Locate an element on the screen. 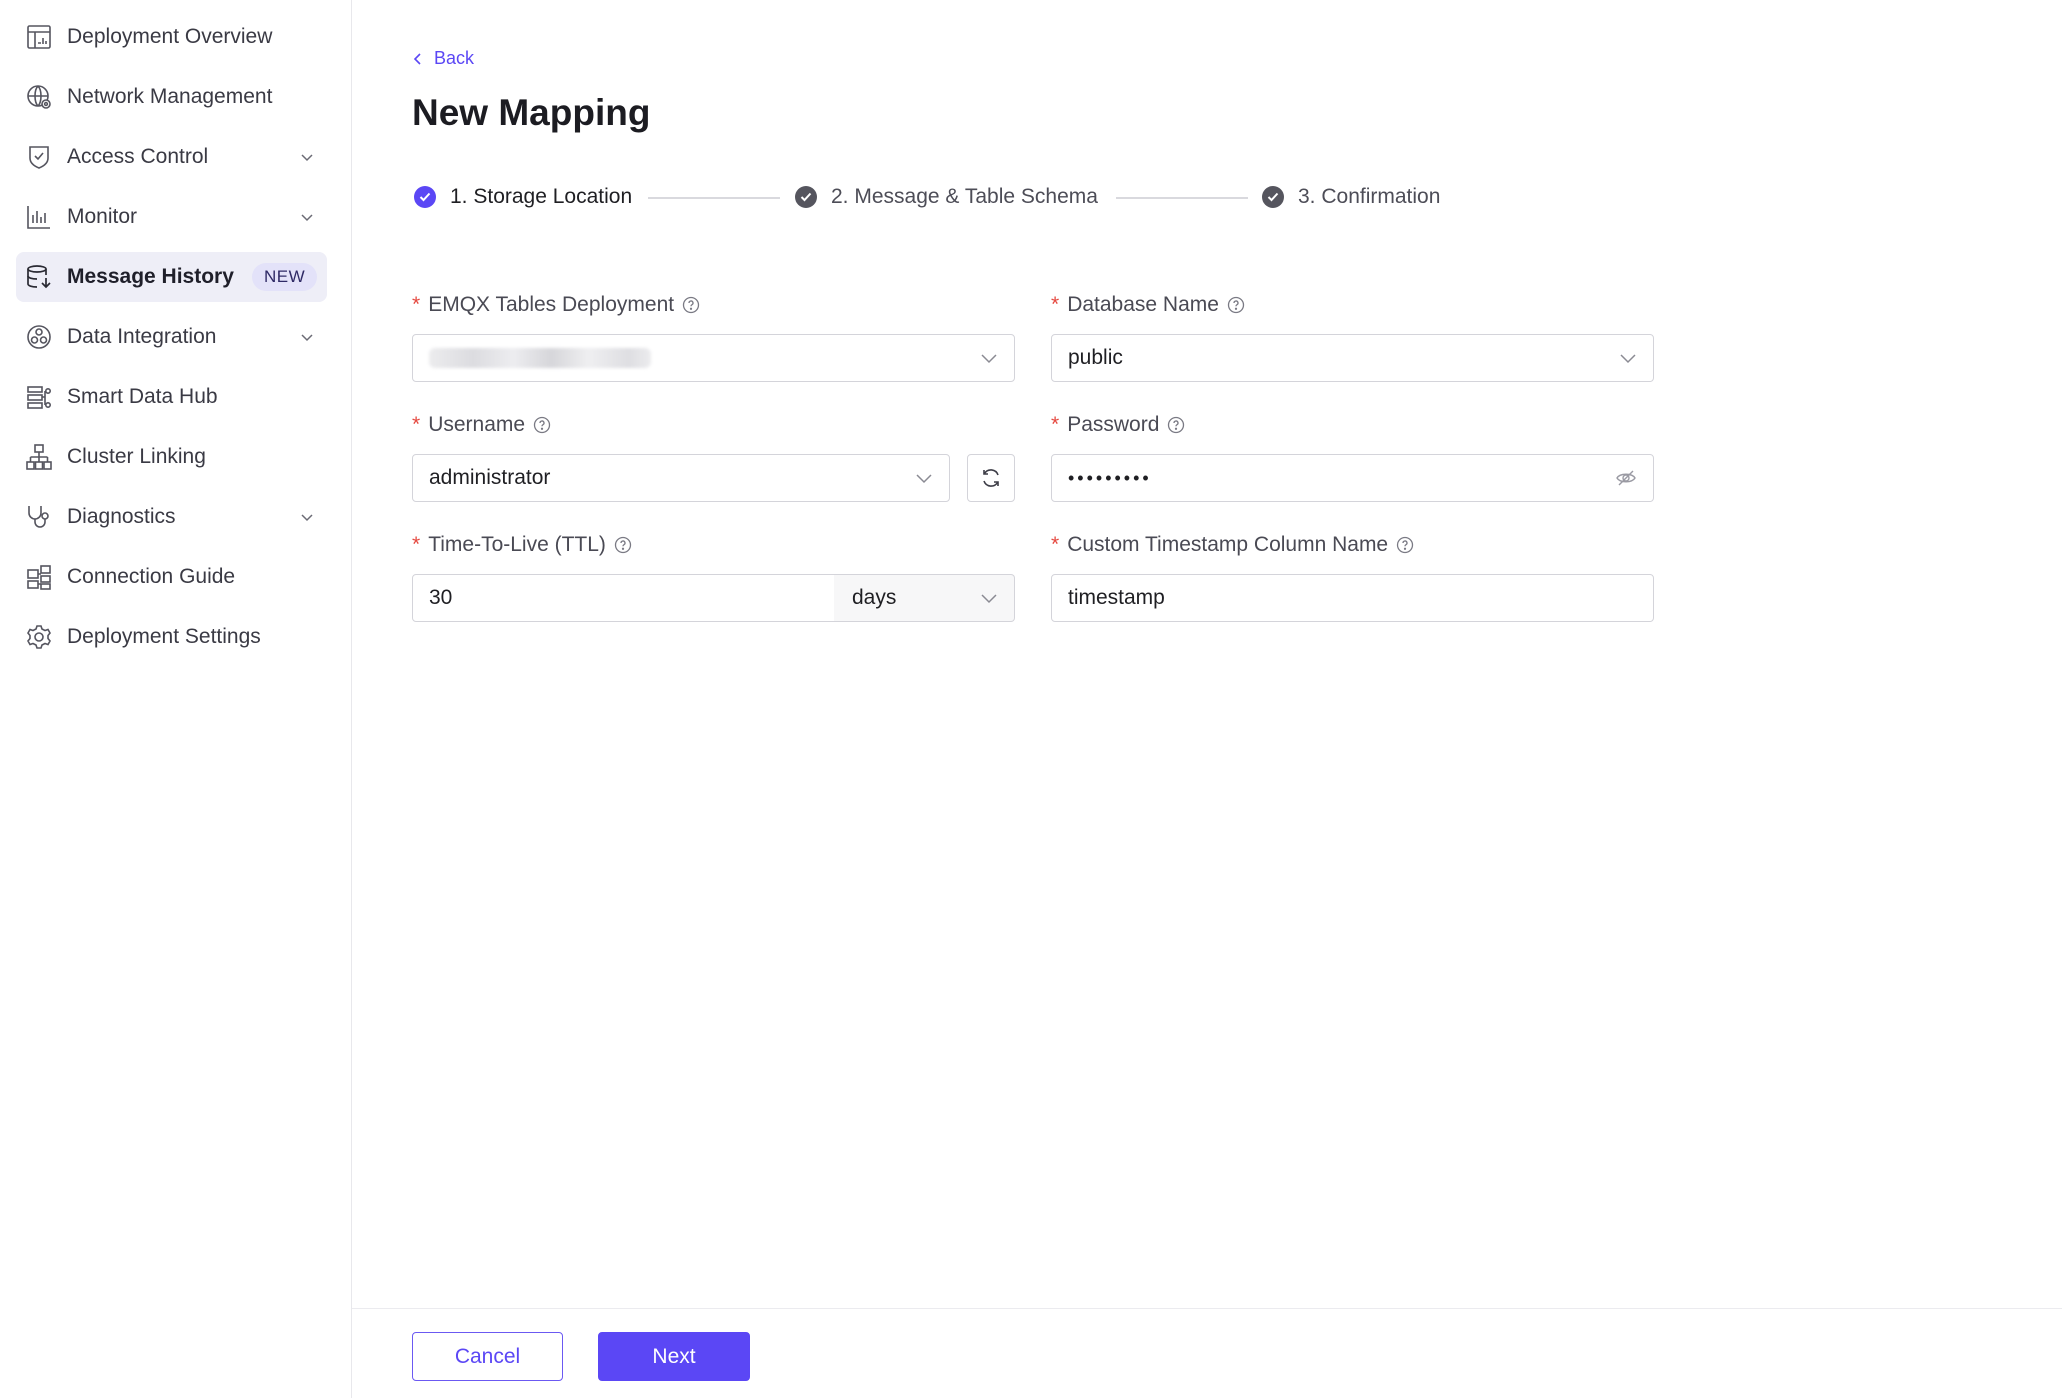 Image resolution: width=2062 pixels, height=1398 pixels. footer-actions: Cancel Next is located at coordinates (1207, 1353).